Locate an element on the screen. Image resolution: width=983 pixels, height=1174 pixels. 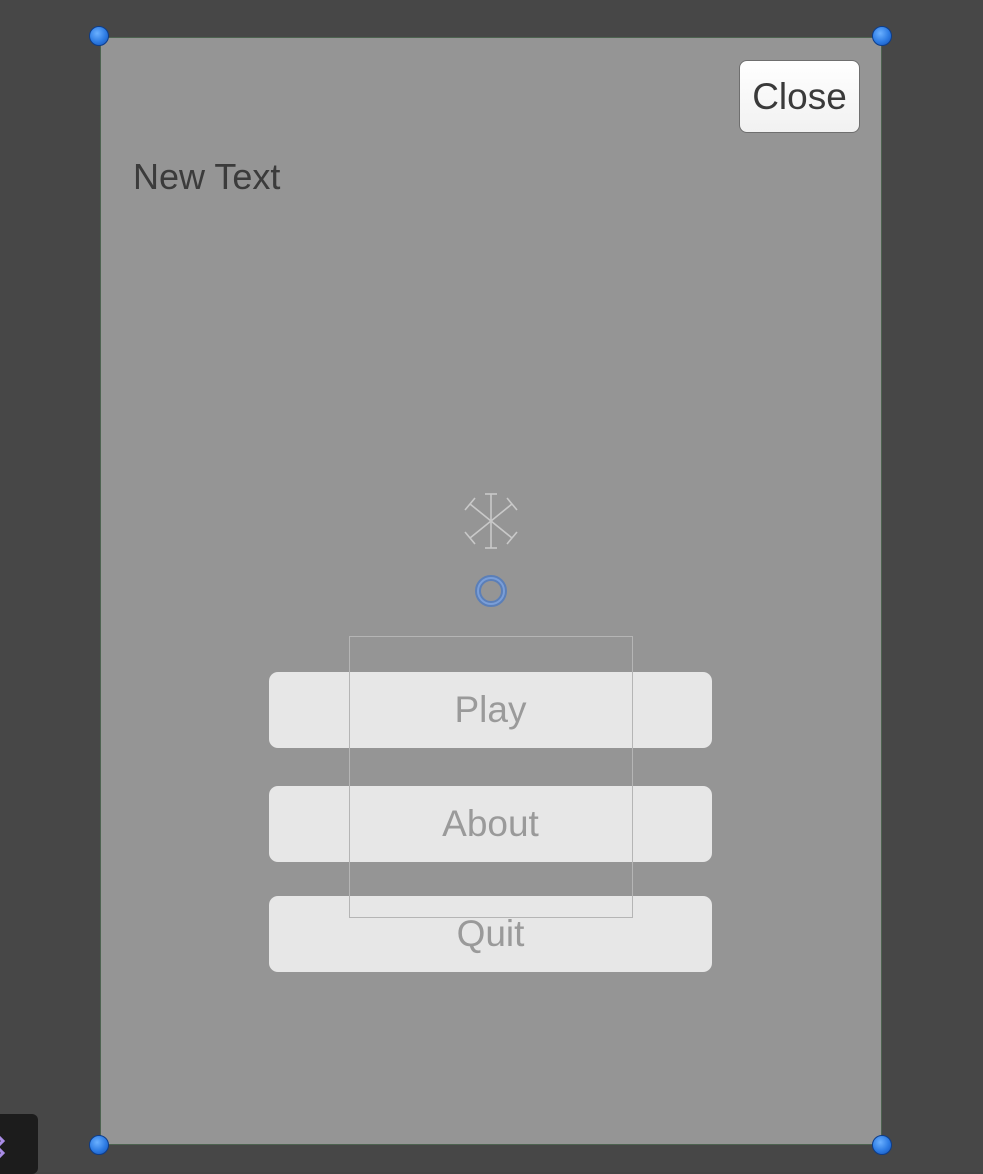
pivot-icon is located at coordinates (491, 591).